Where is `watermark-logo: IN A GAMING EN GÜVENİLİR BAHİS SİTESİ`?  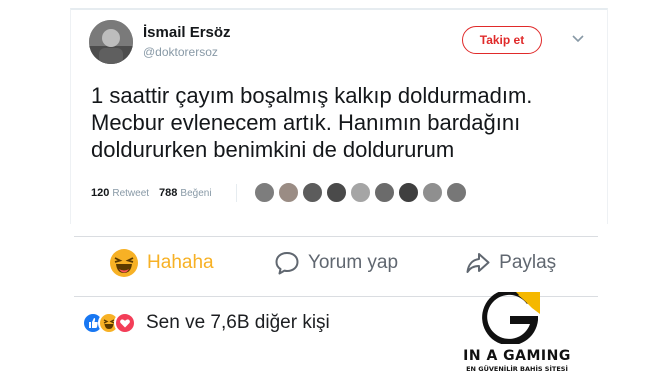
watermark-logo: IN A GAMING EN GÜVENİLİR BAHİS SİTESİ is located at coordinates (552, 333).